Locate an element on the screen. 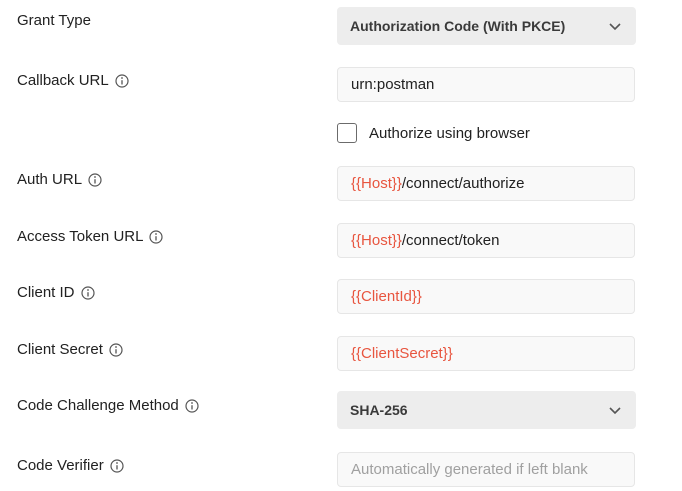 The height and width of the screenshot is (491, 682). callback-url-label: Callback URL is located at coordinates (73, 80).